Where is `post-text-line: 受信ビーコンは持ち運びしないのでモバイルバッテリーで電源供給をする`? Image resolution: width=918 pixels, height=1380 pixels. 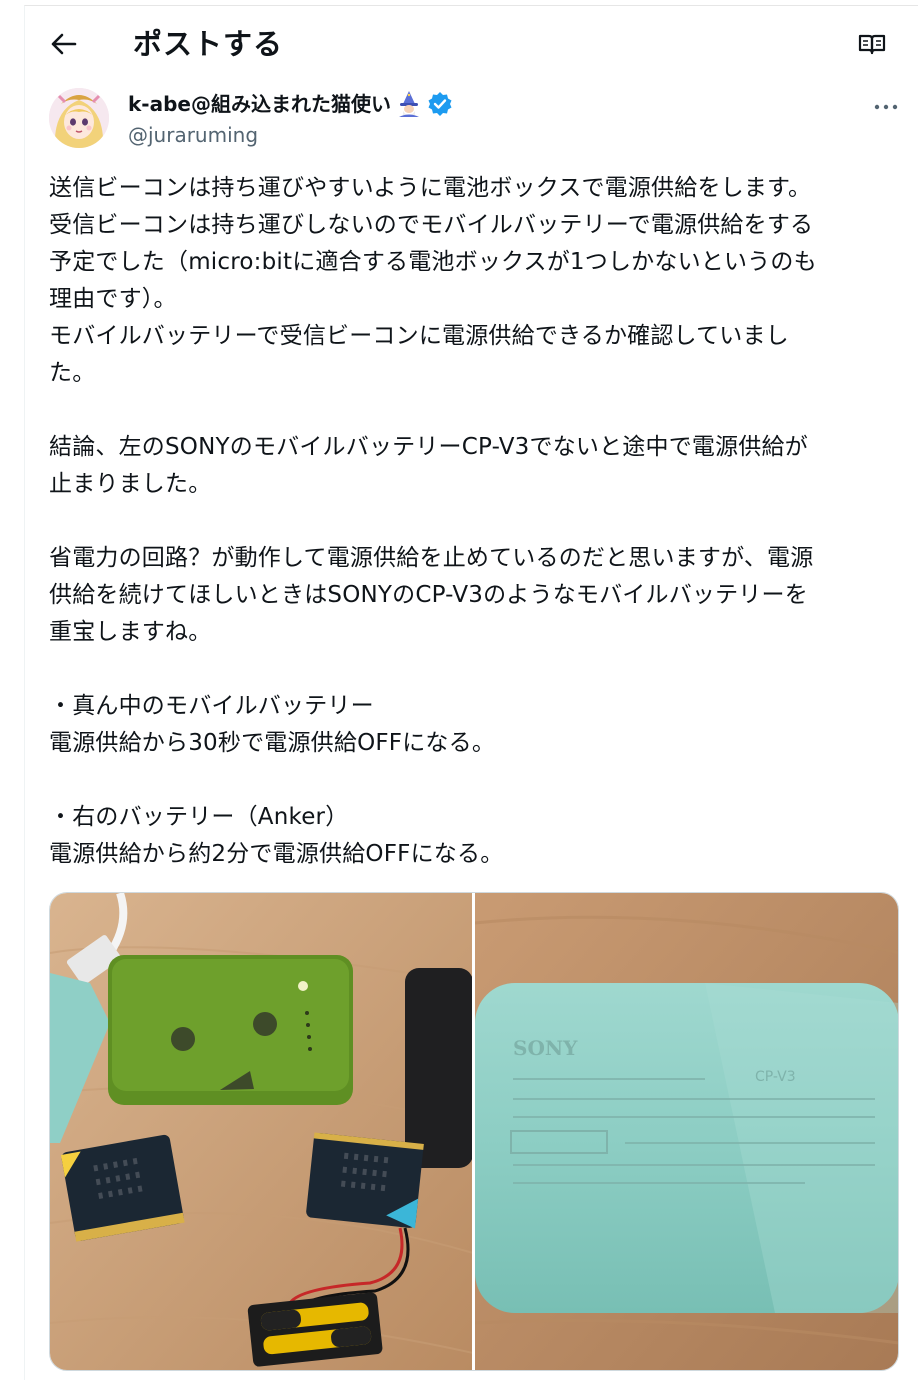 post-text-line: 受信ビーコンは持ち運びしないのでモバイルバッテリーで電源供給をする is located at coordinates (431, 225).